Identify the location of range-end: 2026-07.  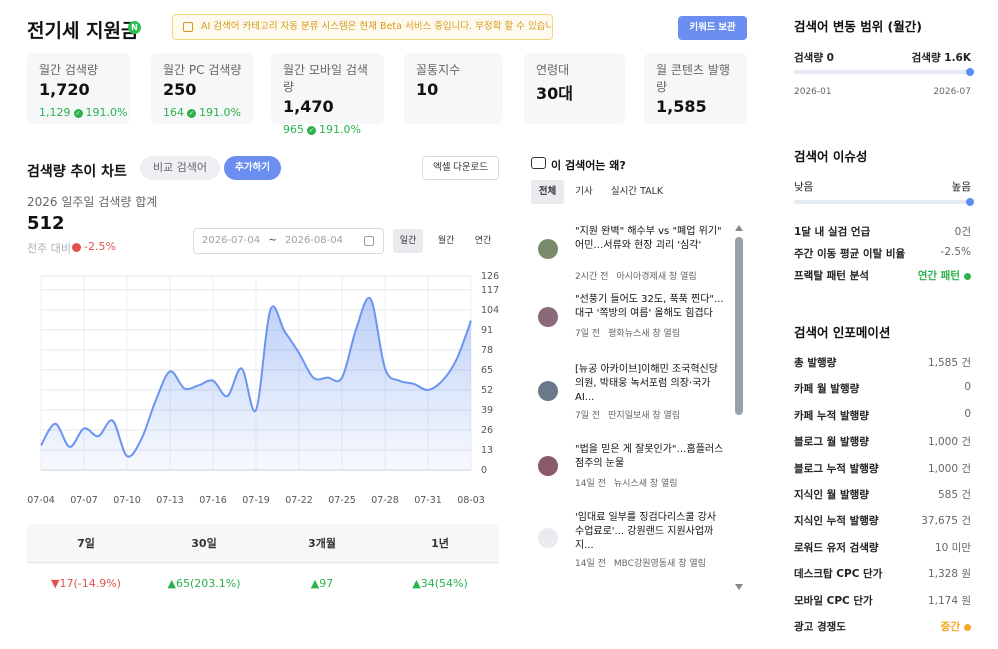
(952, 92).